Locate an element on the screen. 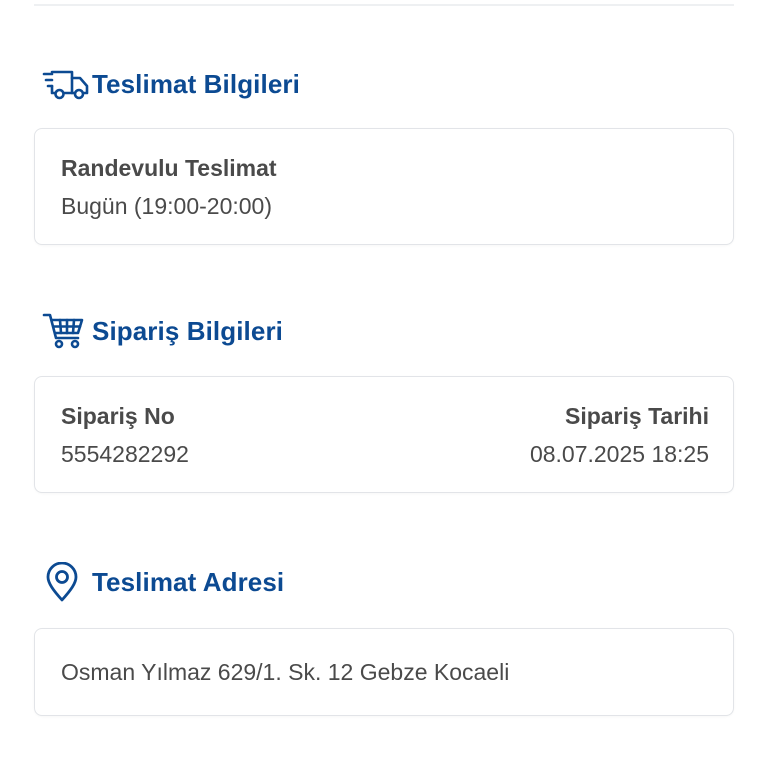 The height and width of the screenshot is (768, 768). order-date-label: Sipariş Tarihi is located at coordinates (636, 416).